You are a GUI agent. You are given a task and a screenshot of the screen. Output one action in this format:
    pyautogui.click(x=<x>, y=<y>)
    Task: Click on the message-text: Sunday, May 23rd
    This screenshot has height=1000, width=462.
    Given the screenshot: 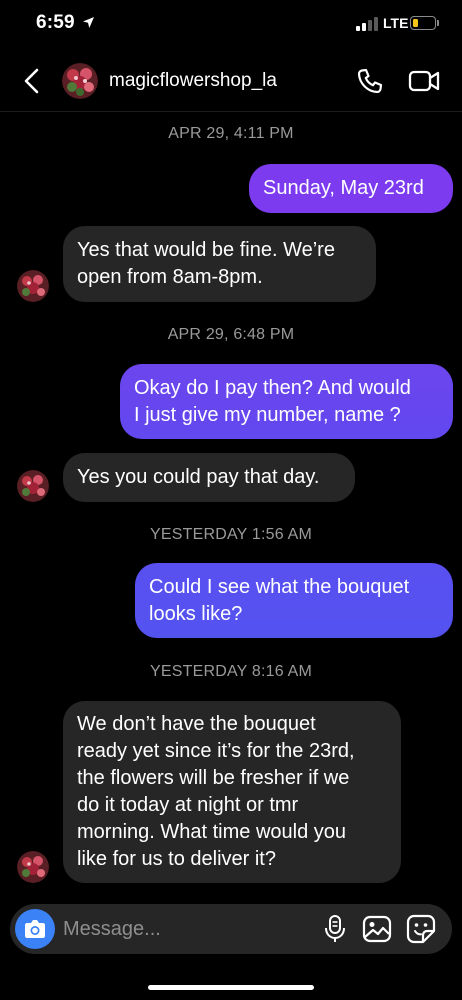 What is the action you would take?
    pyautogui.click(x=343, y=188)
    